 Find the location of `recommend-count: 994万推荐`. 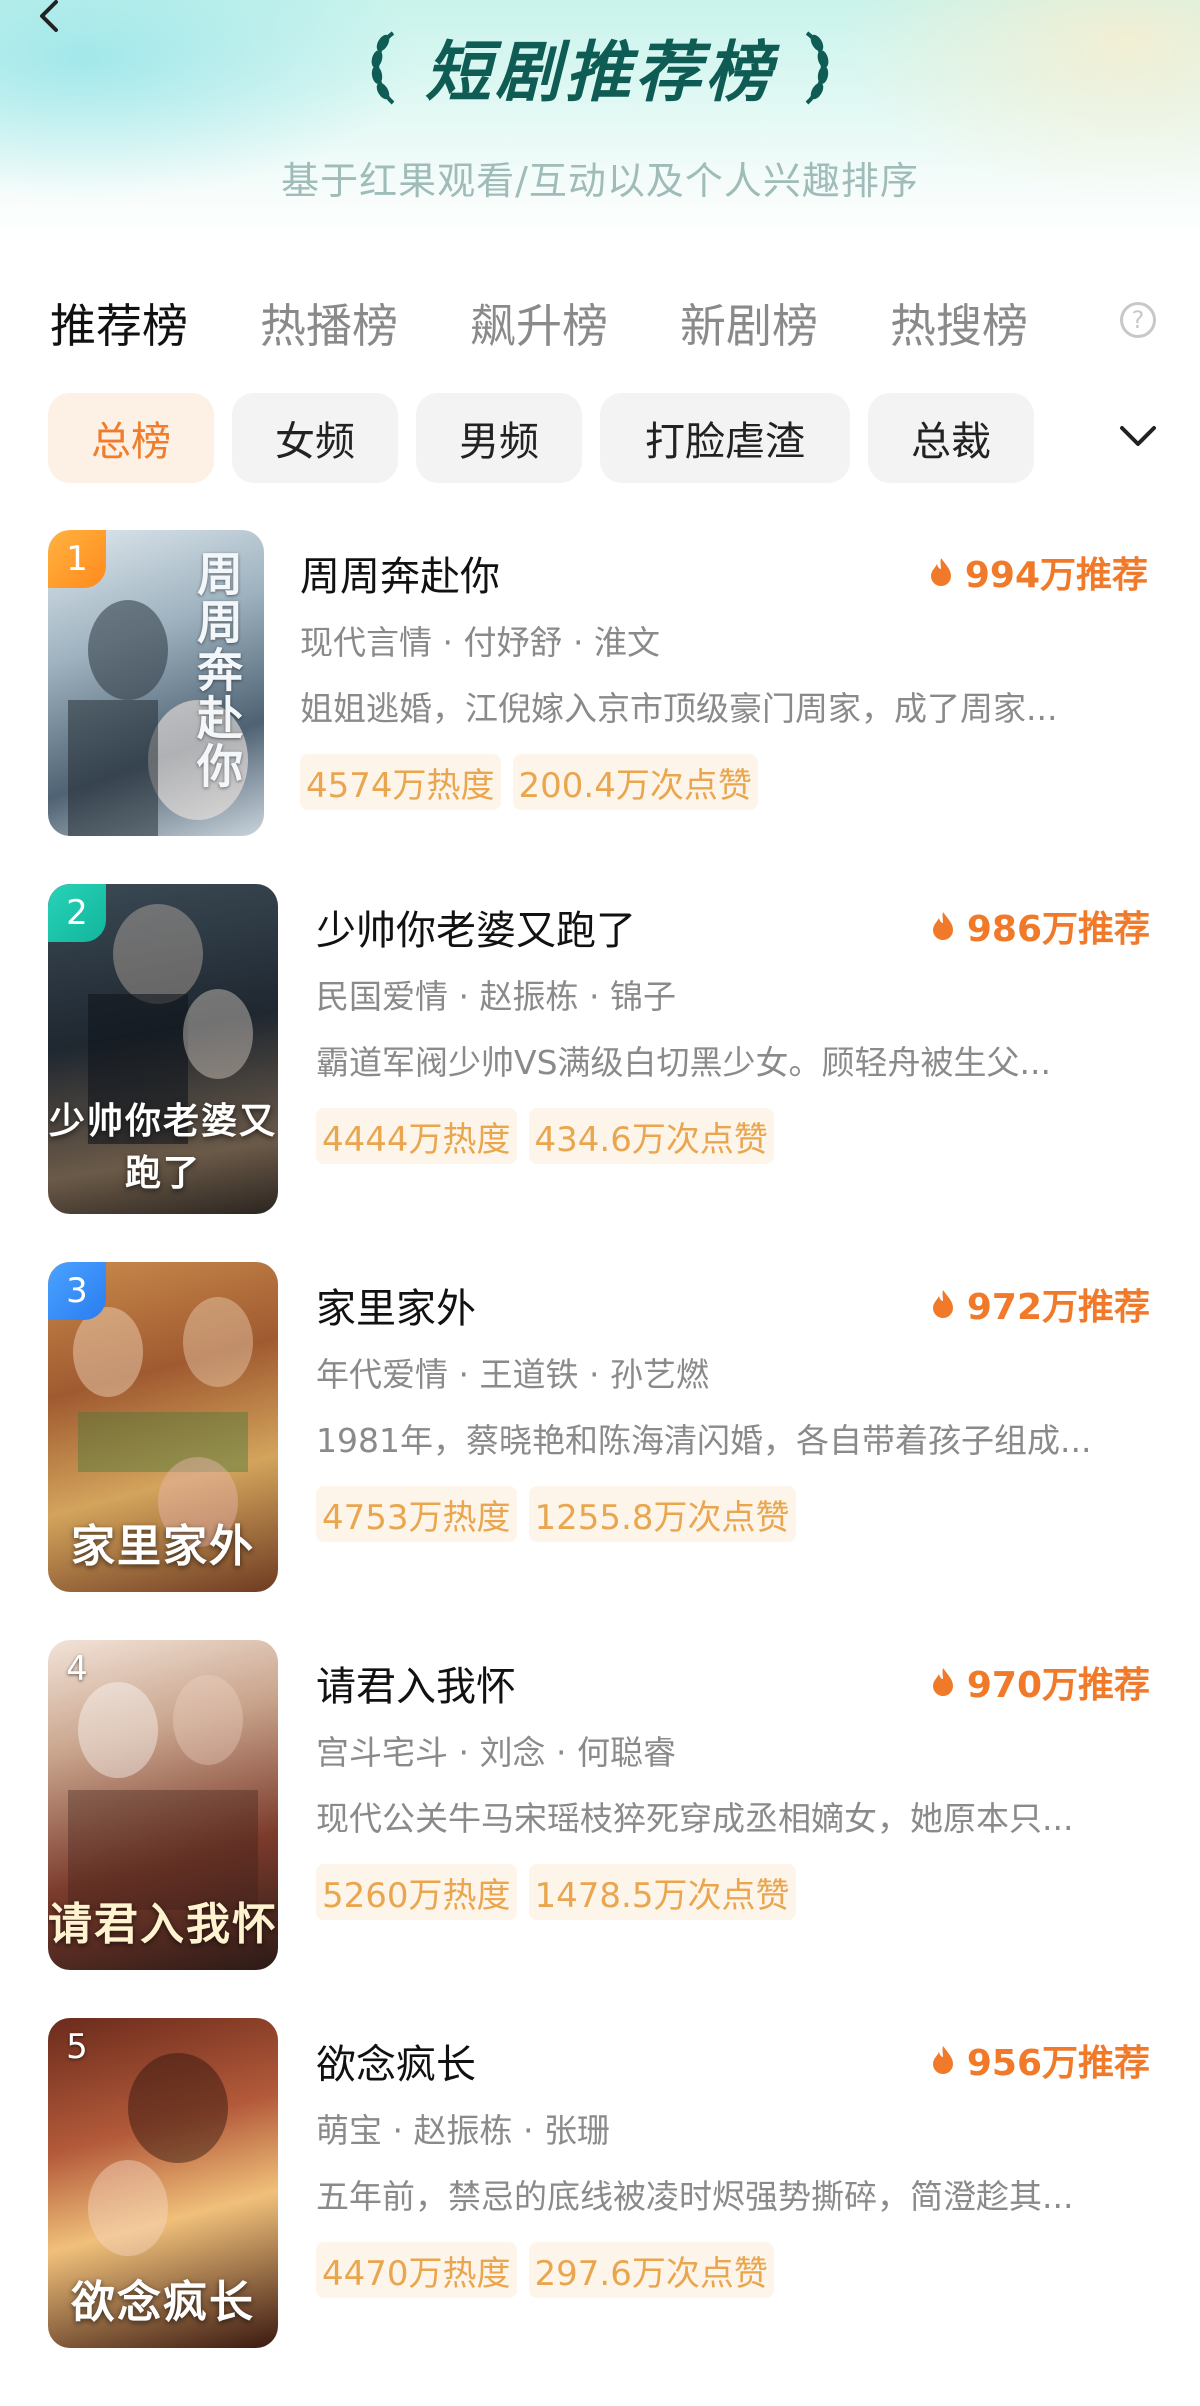

recommend-count: 994万推荐 is located at coordinates (1038, 572).